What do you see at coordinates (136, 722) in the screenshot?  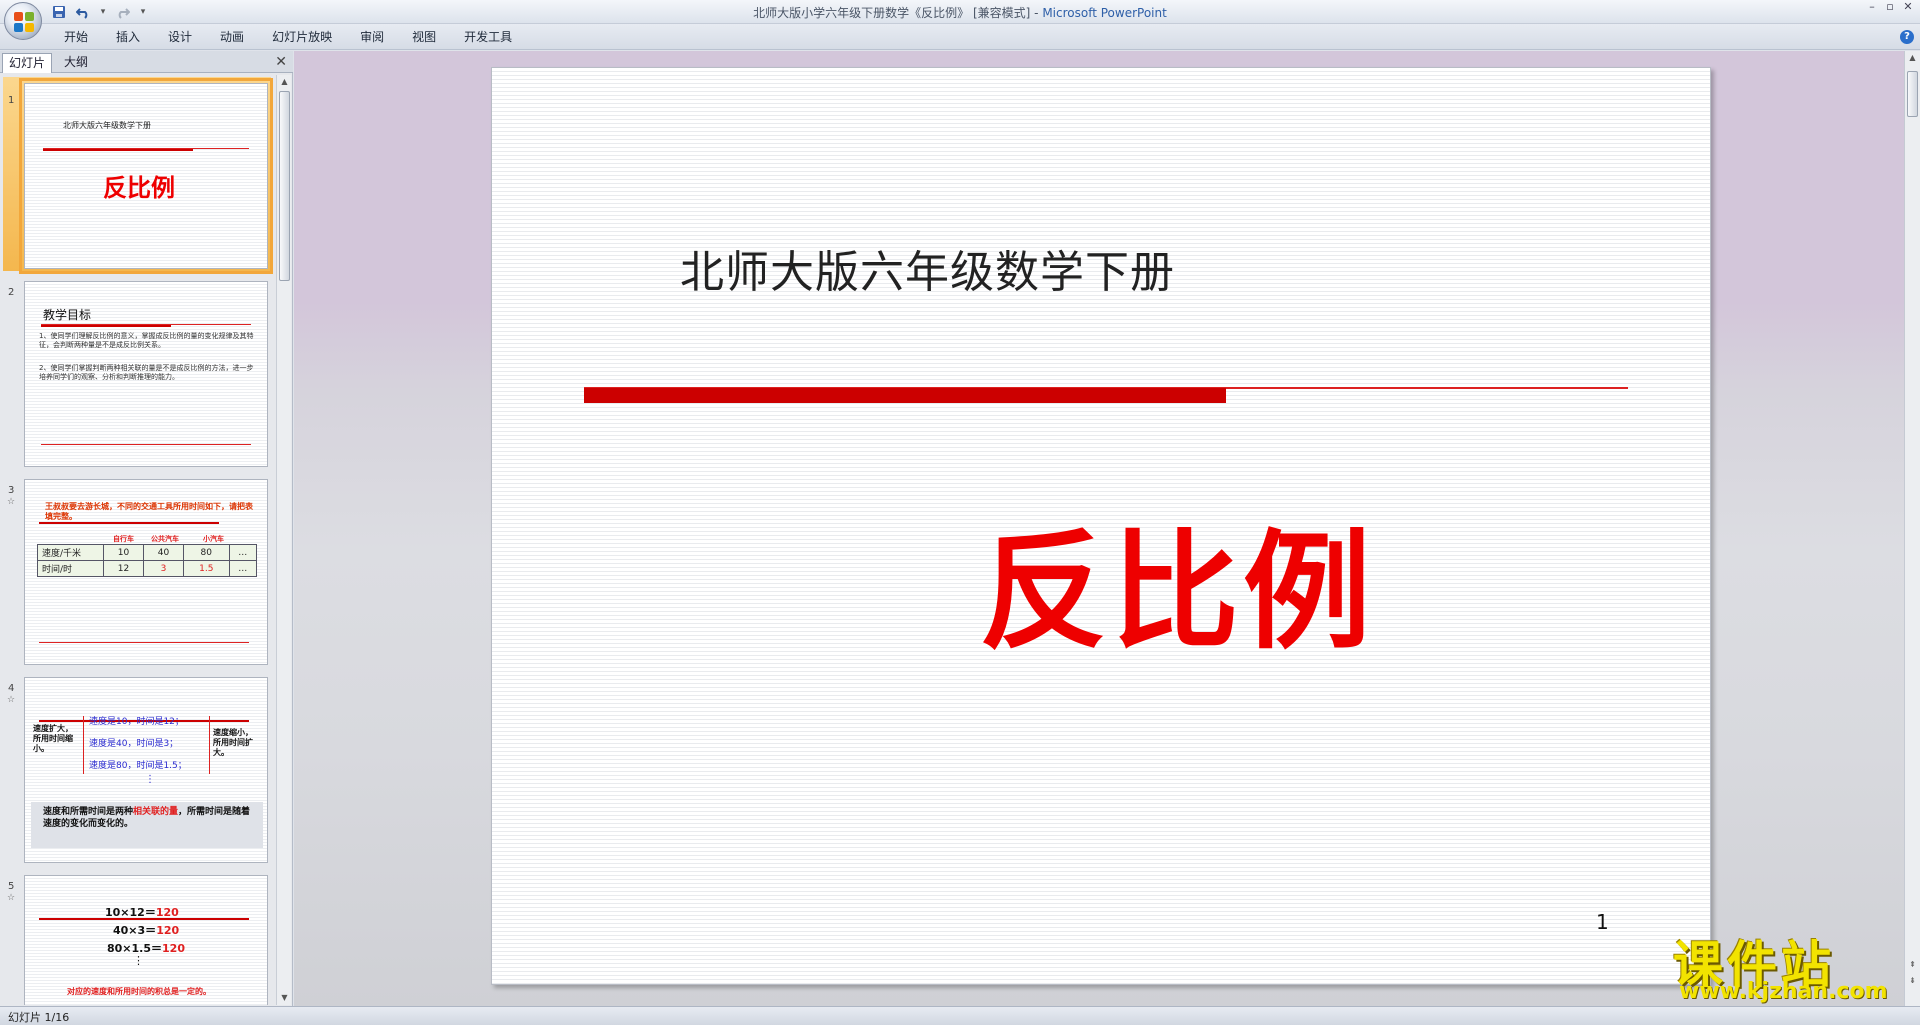 I see `thumb-line-1: 速度是10，时间是12；` at bounding box center [136, 722].